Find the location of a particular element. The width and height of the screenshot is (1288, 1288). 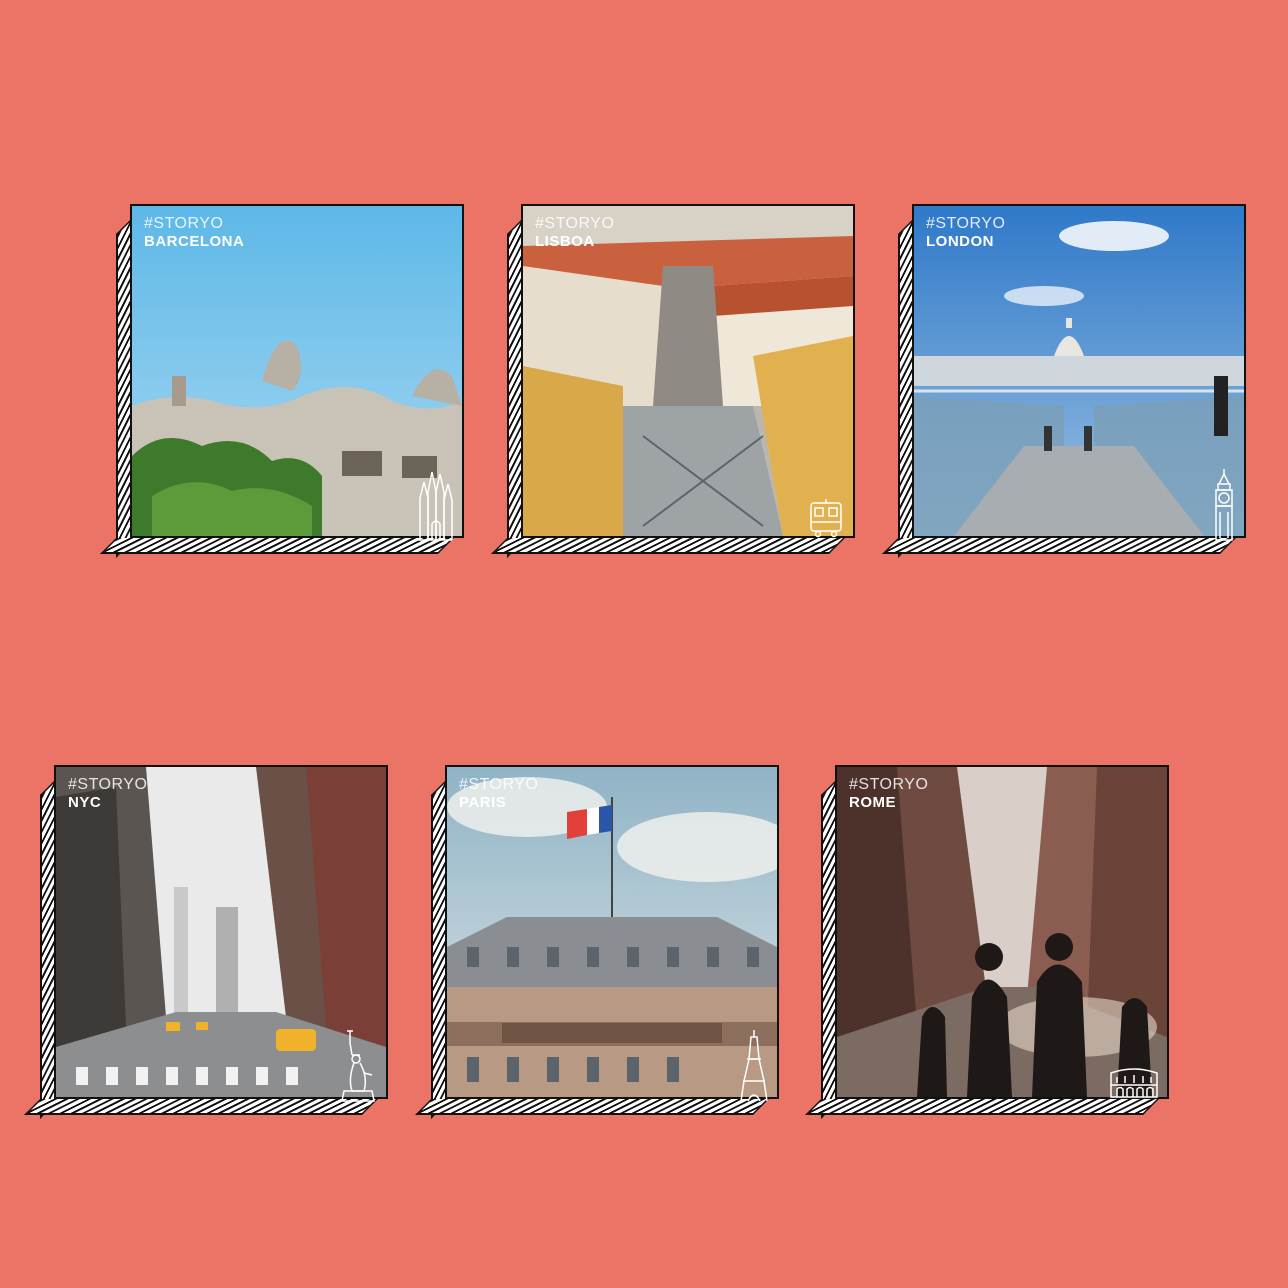

card-london: #STORYO LONDON is located at coordinates (1064, 381).